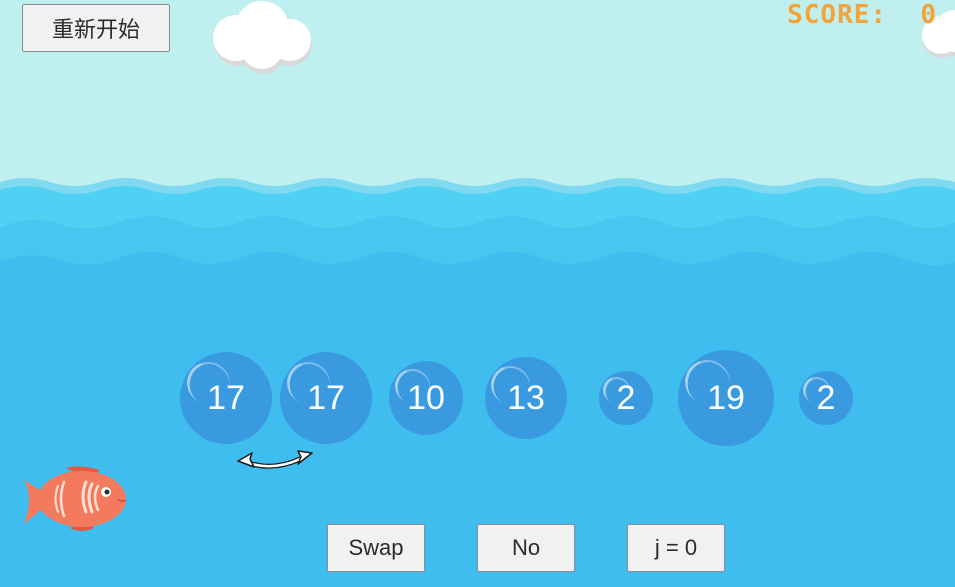 This screenshot has height=587, width=955. I want to click on number-bubble: 19, so click(726, 398).